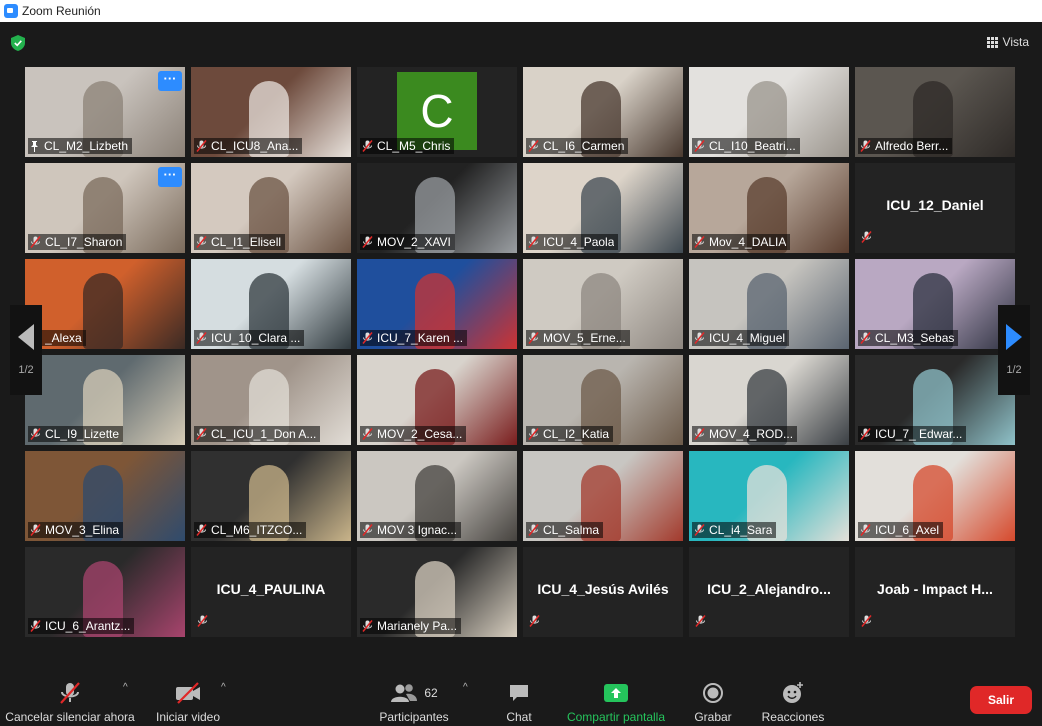  Describe the element at coordinates (414, 717) in the screenshot. I see `participants-label: Participantes` at that location.